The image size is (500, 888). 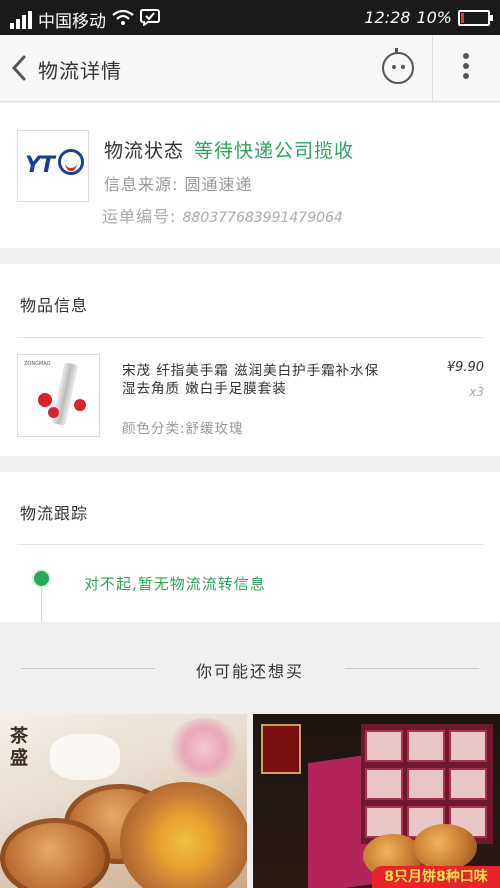 What do you see at coordinates (204, 748) in the screenshot?
I see `flower-decoration` at bounding box center [204, 748].